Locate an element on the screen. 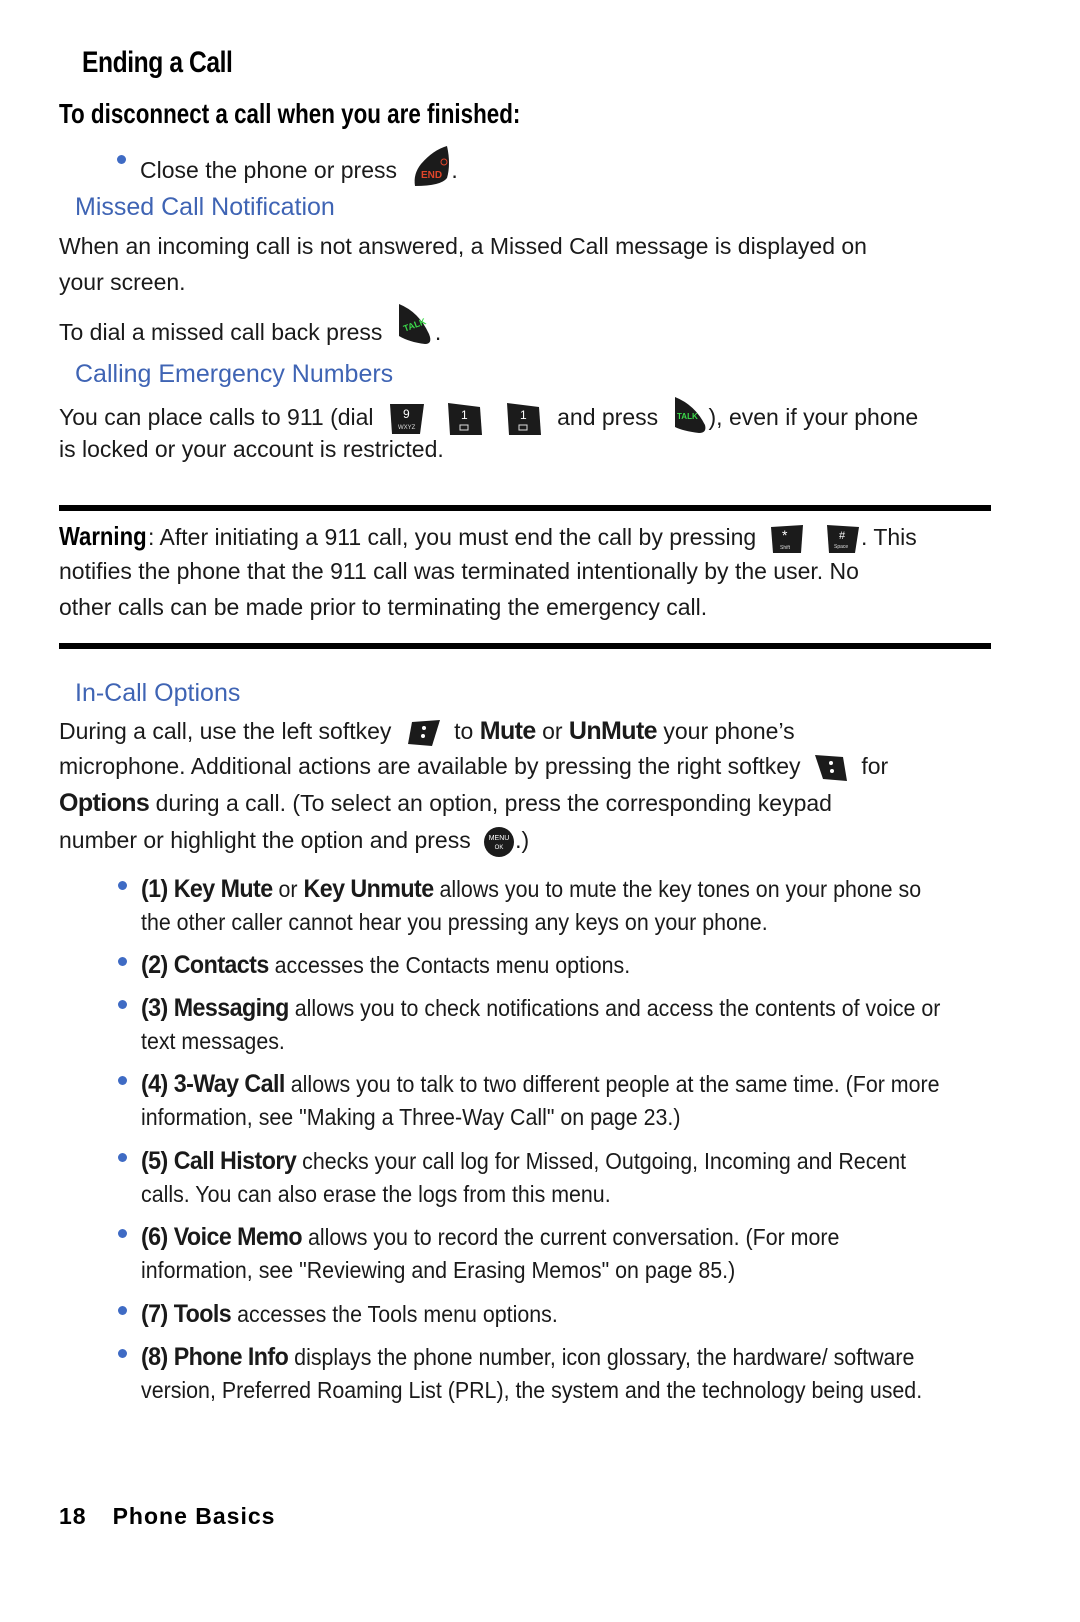  menu-ok-key-icon: MENU OK is located at coordinates (499, 842).